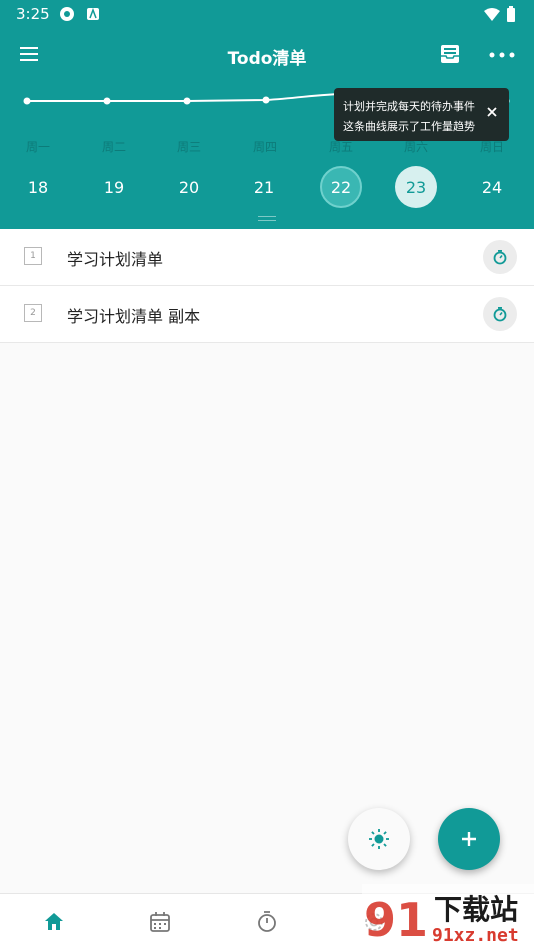 This screenshot has height=951, width=534. I want to click on wifi-icon, so click(492, 14).